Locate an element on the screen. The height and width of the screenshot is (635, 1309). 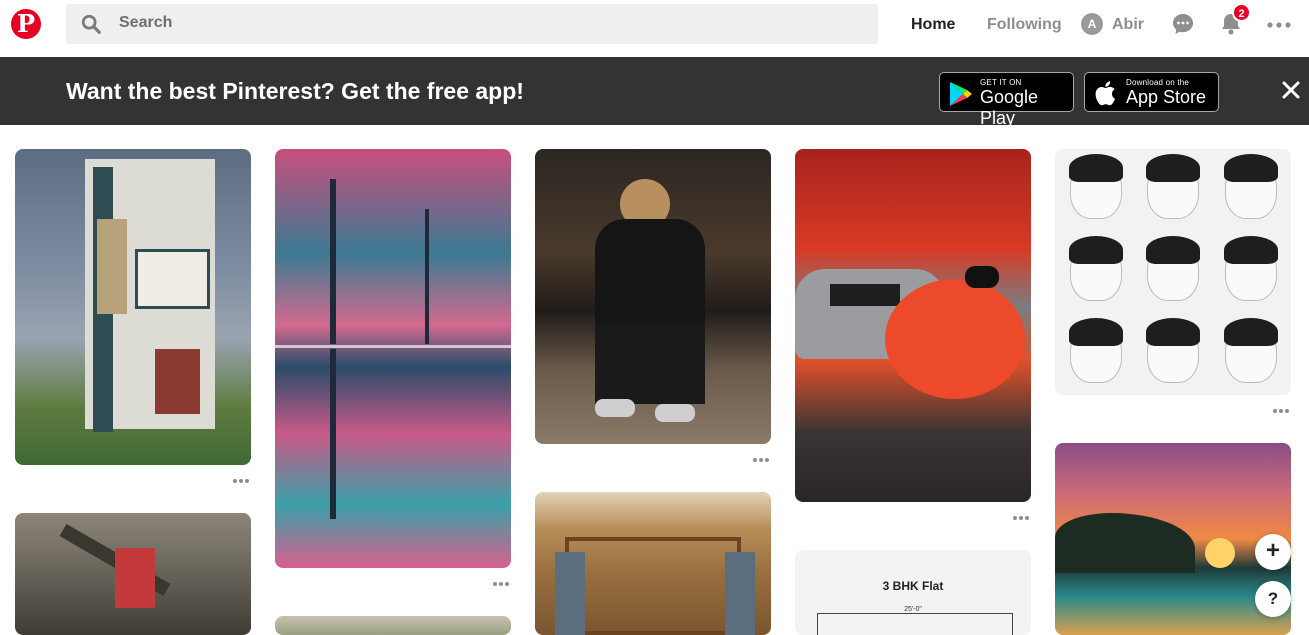
boy-legs is located at coordinates (650, 364).